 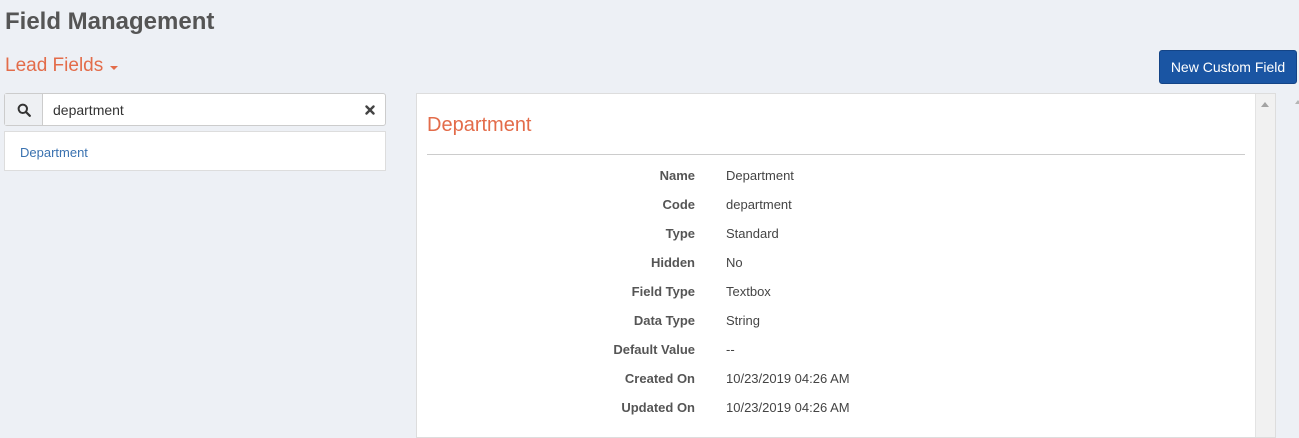 I want to click on property-row: Default Value --, so click(x=832, y=352).